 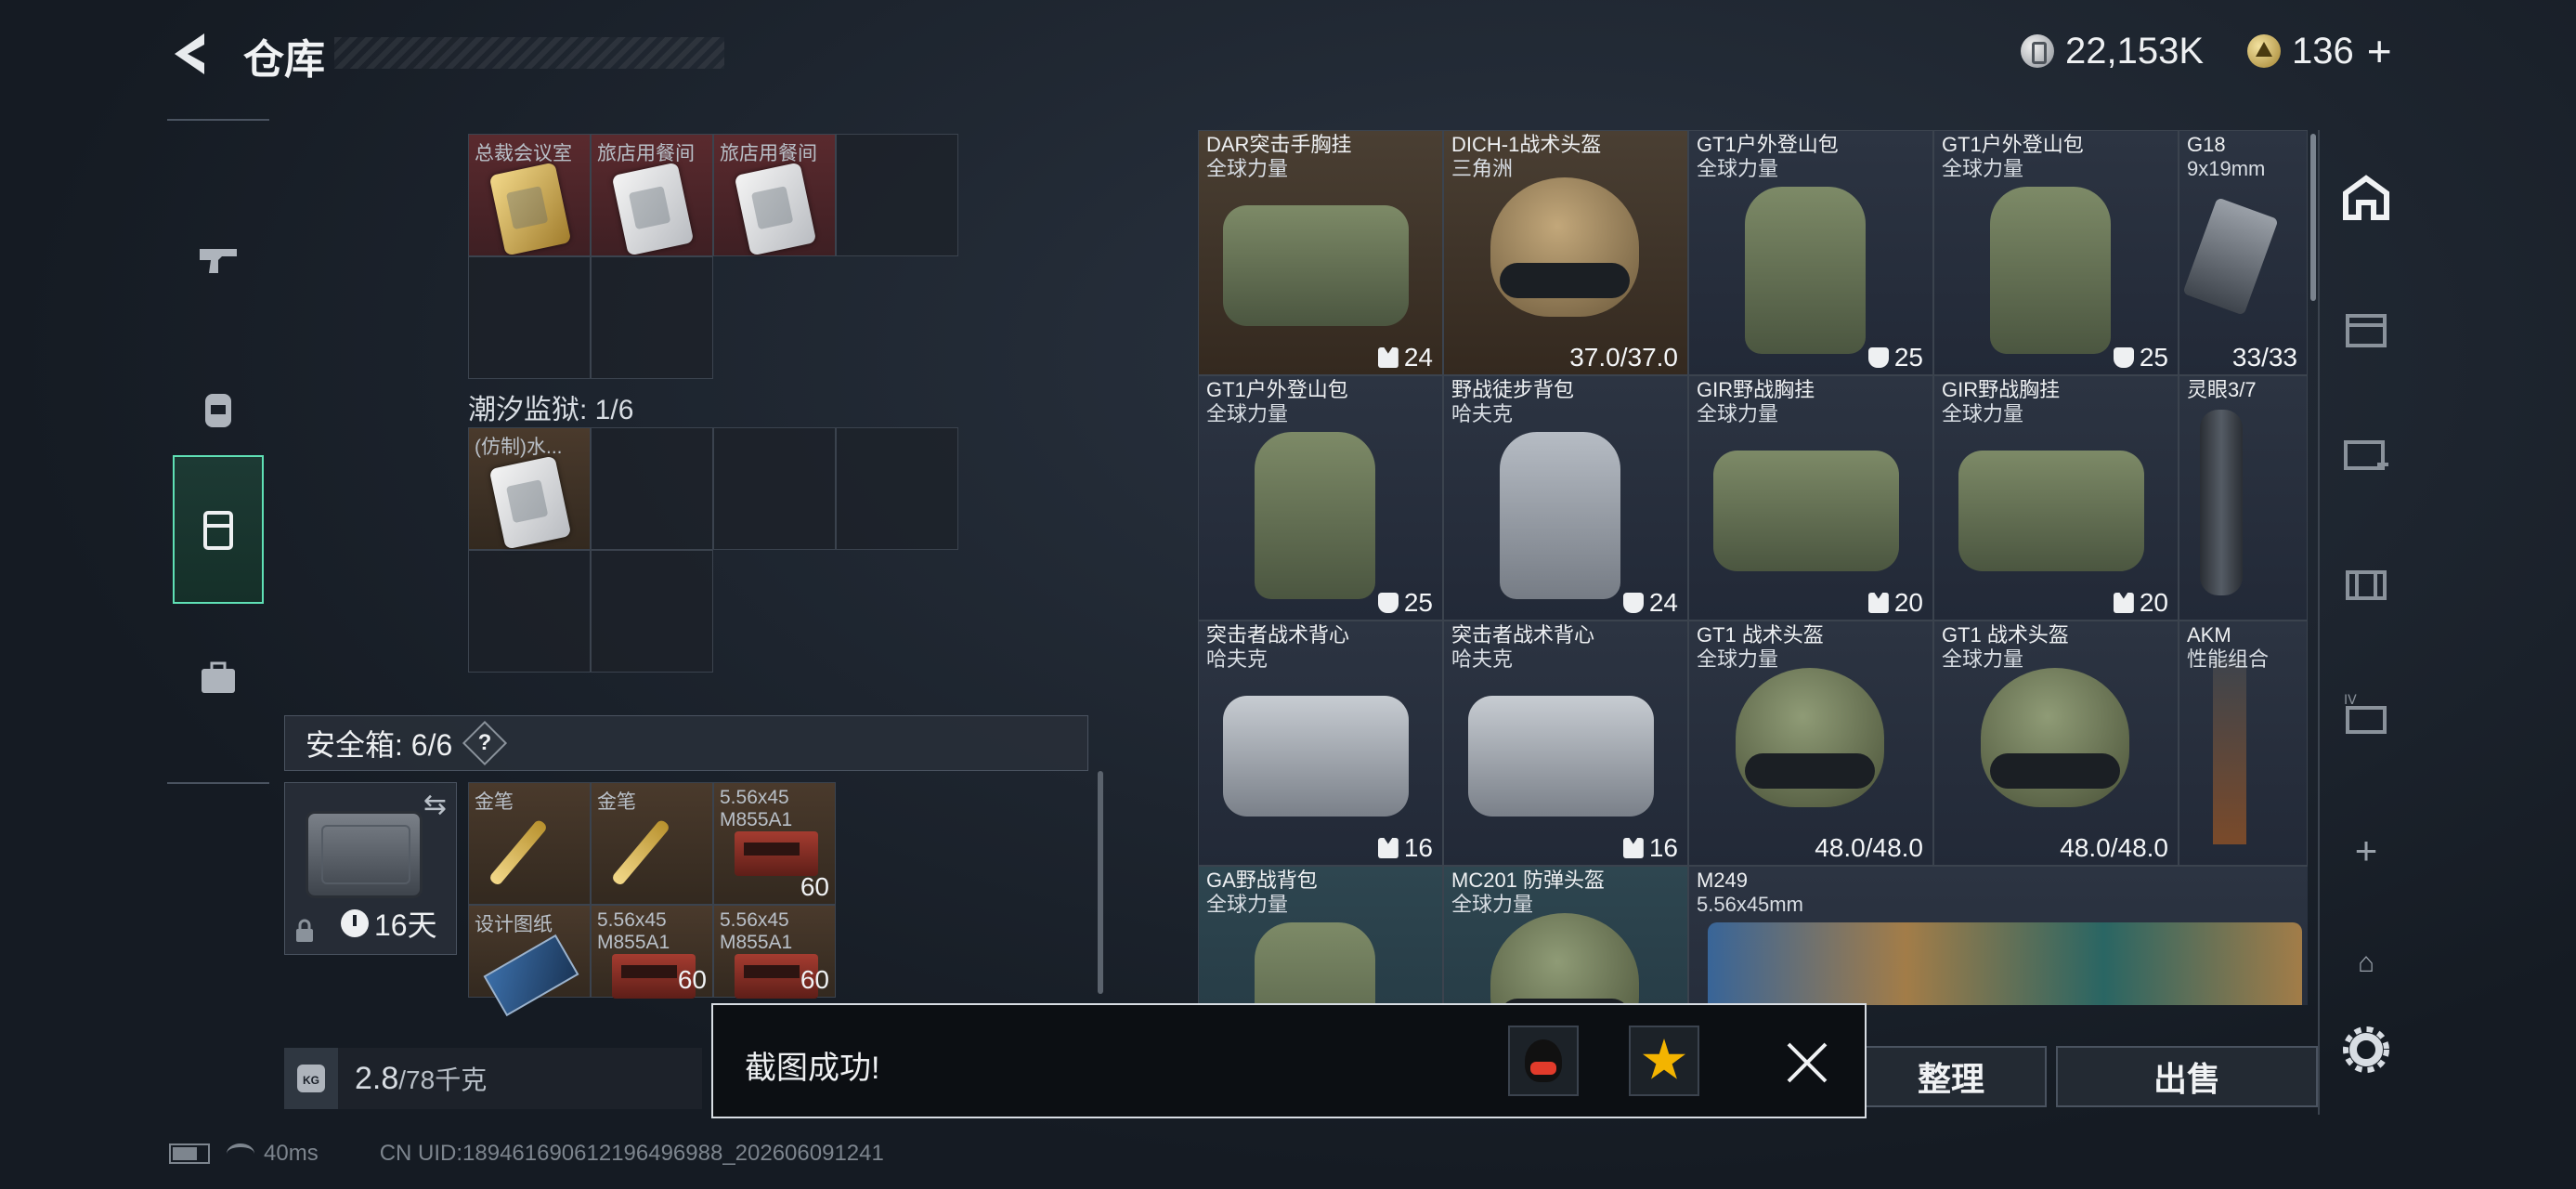 I want to click on page-title: 仓库, so click(x=284, y=60).